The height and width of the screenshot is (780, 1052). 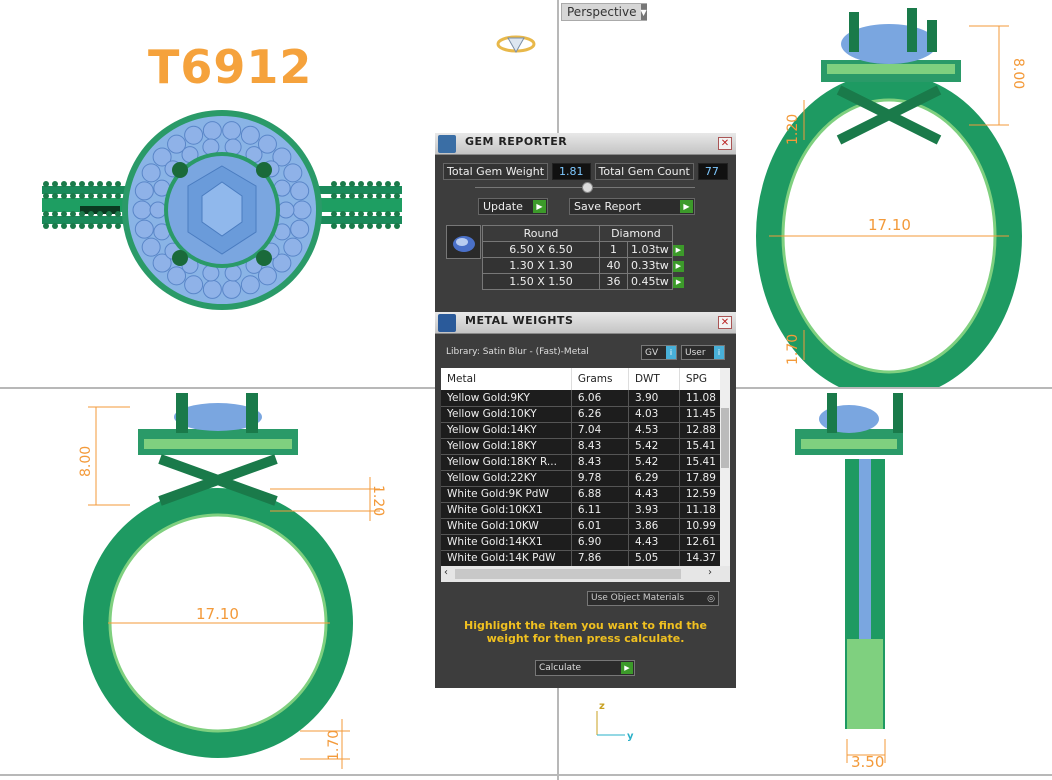 What do you see at coordinates (654, 478) in the screenshot?
I see `metal-cell: 6.29` at bounding box center [654, 478].